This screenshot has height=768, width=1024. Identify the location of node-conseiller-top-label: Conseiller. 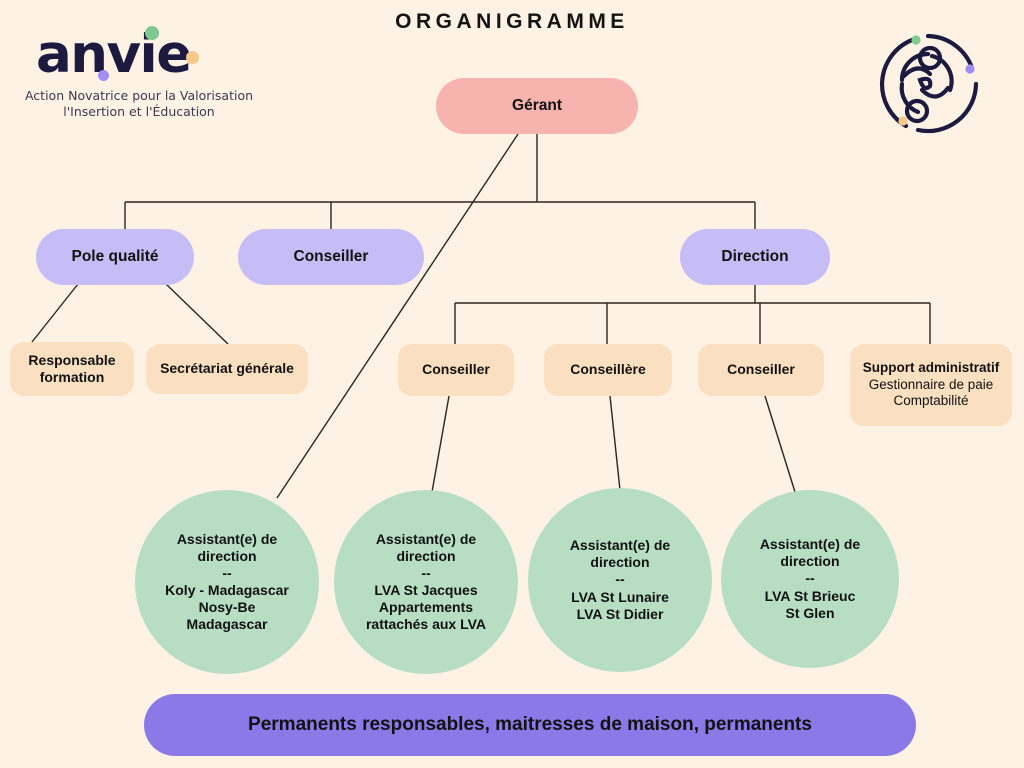
(331, 256).